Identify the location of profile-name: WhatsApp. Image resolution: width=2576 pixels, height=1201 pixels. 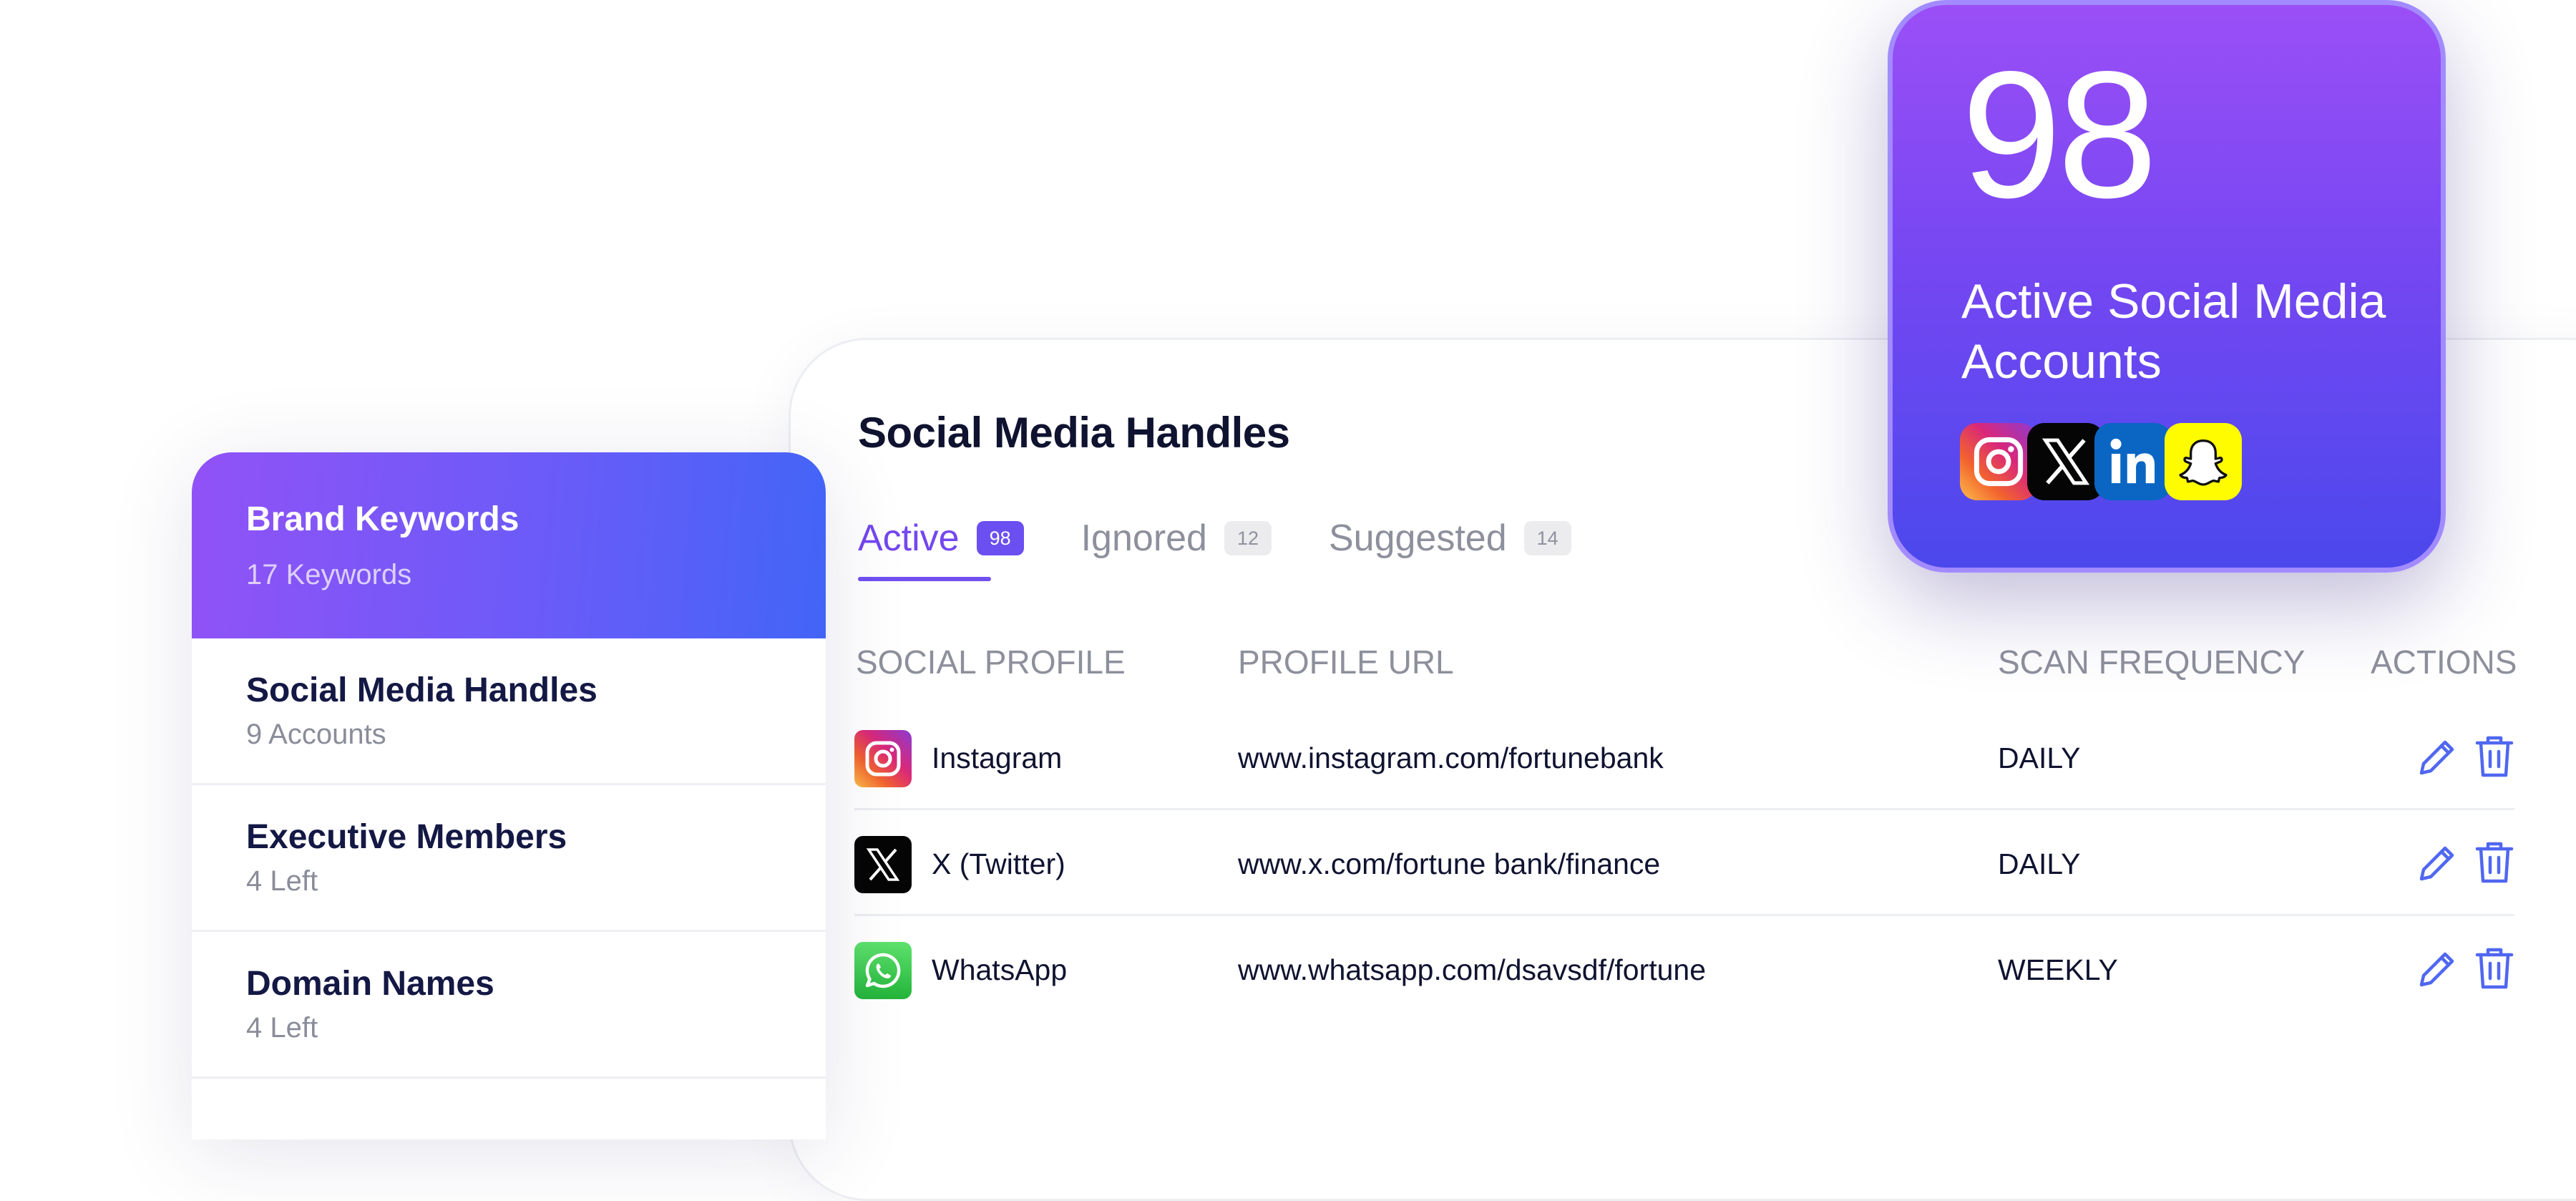
(1000, 970).